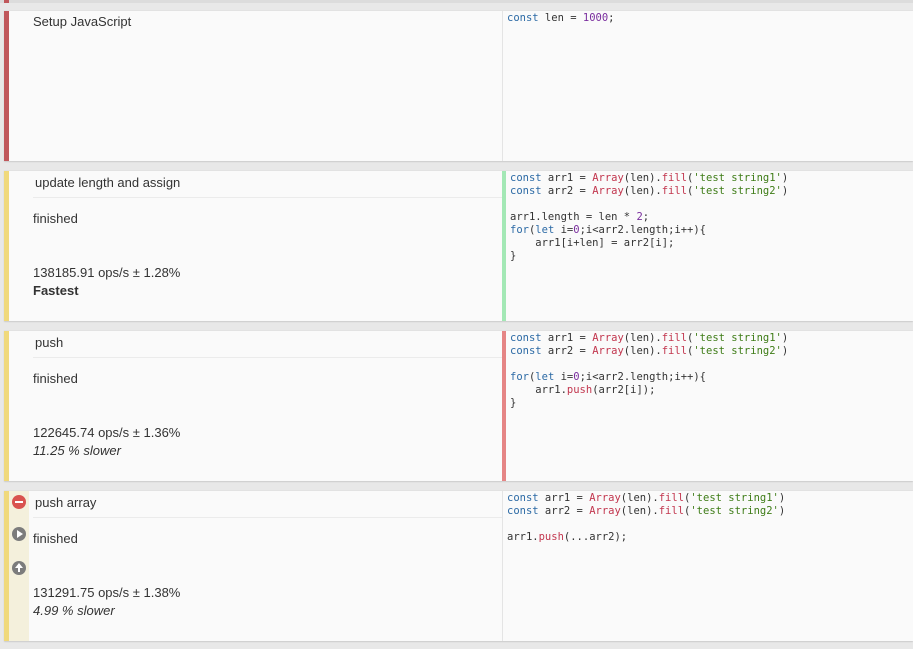  What do you see at coordinates (49, 342) in the screenshot?
I see `test-title: push` at bounding box center [49, 342].